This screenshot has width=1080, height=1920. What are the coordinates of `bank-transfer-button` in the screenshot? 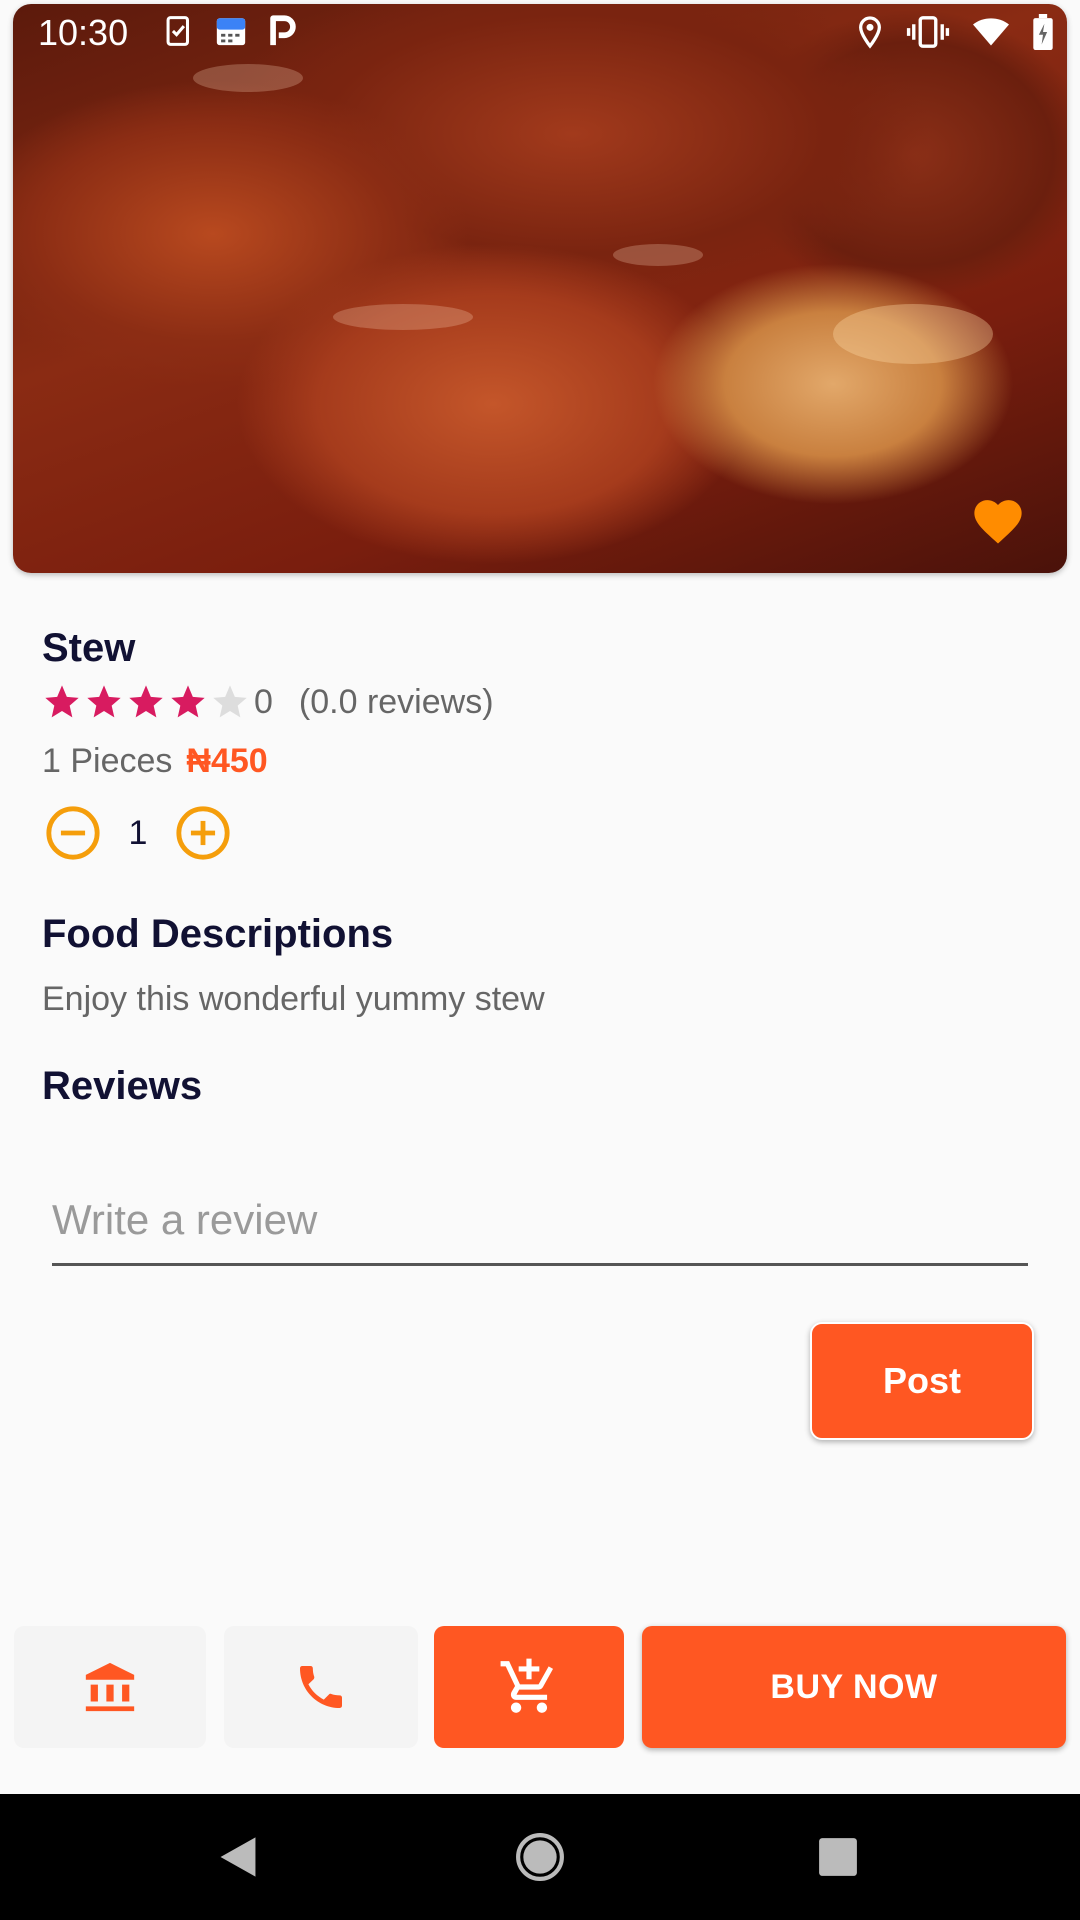 It's located at (110, 1687).